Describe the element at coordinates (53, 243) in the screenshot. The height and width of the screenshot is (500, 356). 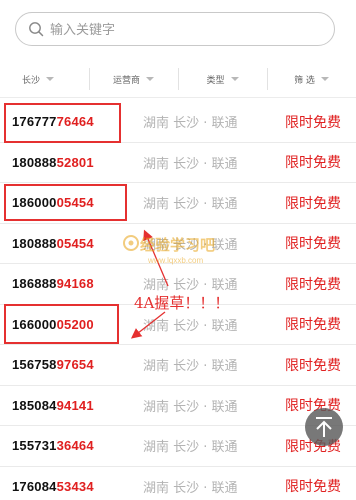
I see `phone-number: 18088805454` at that location.